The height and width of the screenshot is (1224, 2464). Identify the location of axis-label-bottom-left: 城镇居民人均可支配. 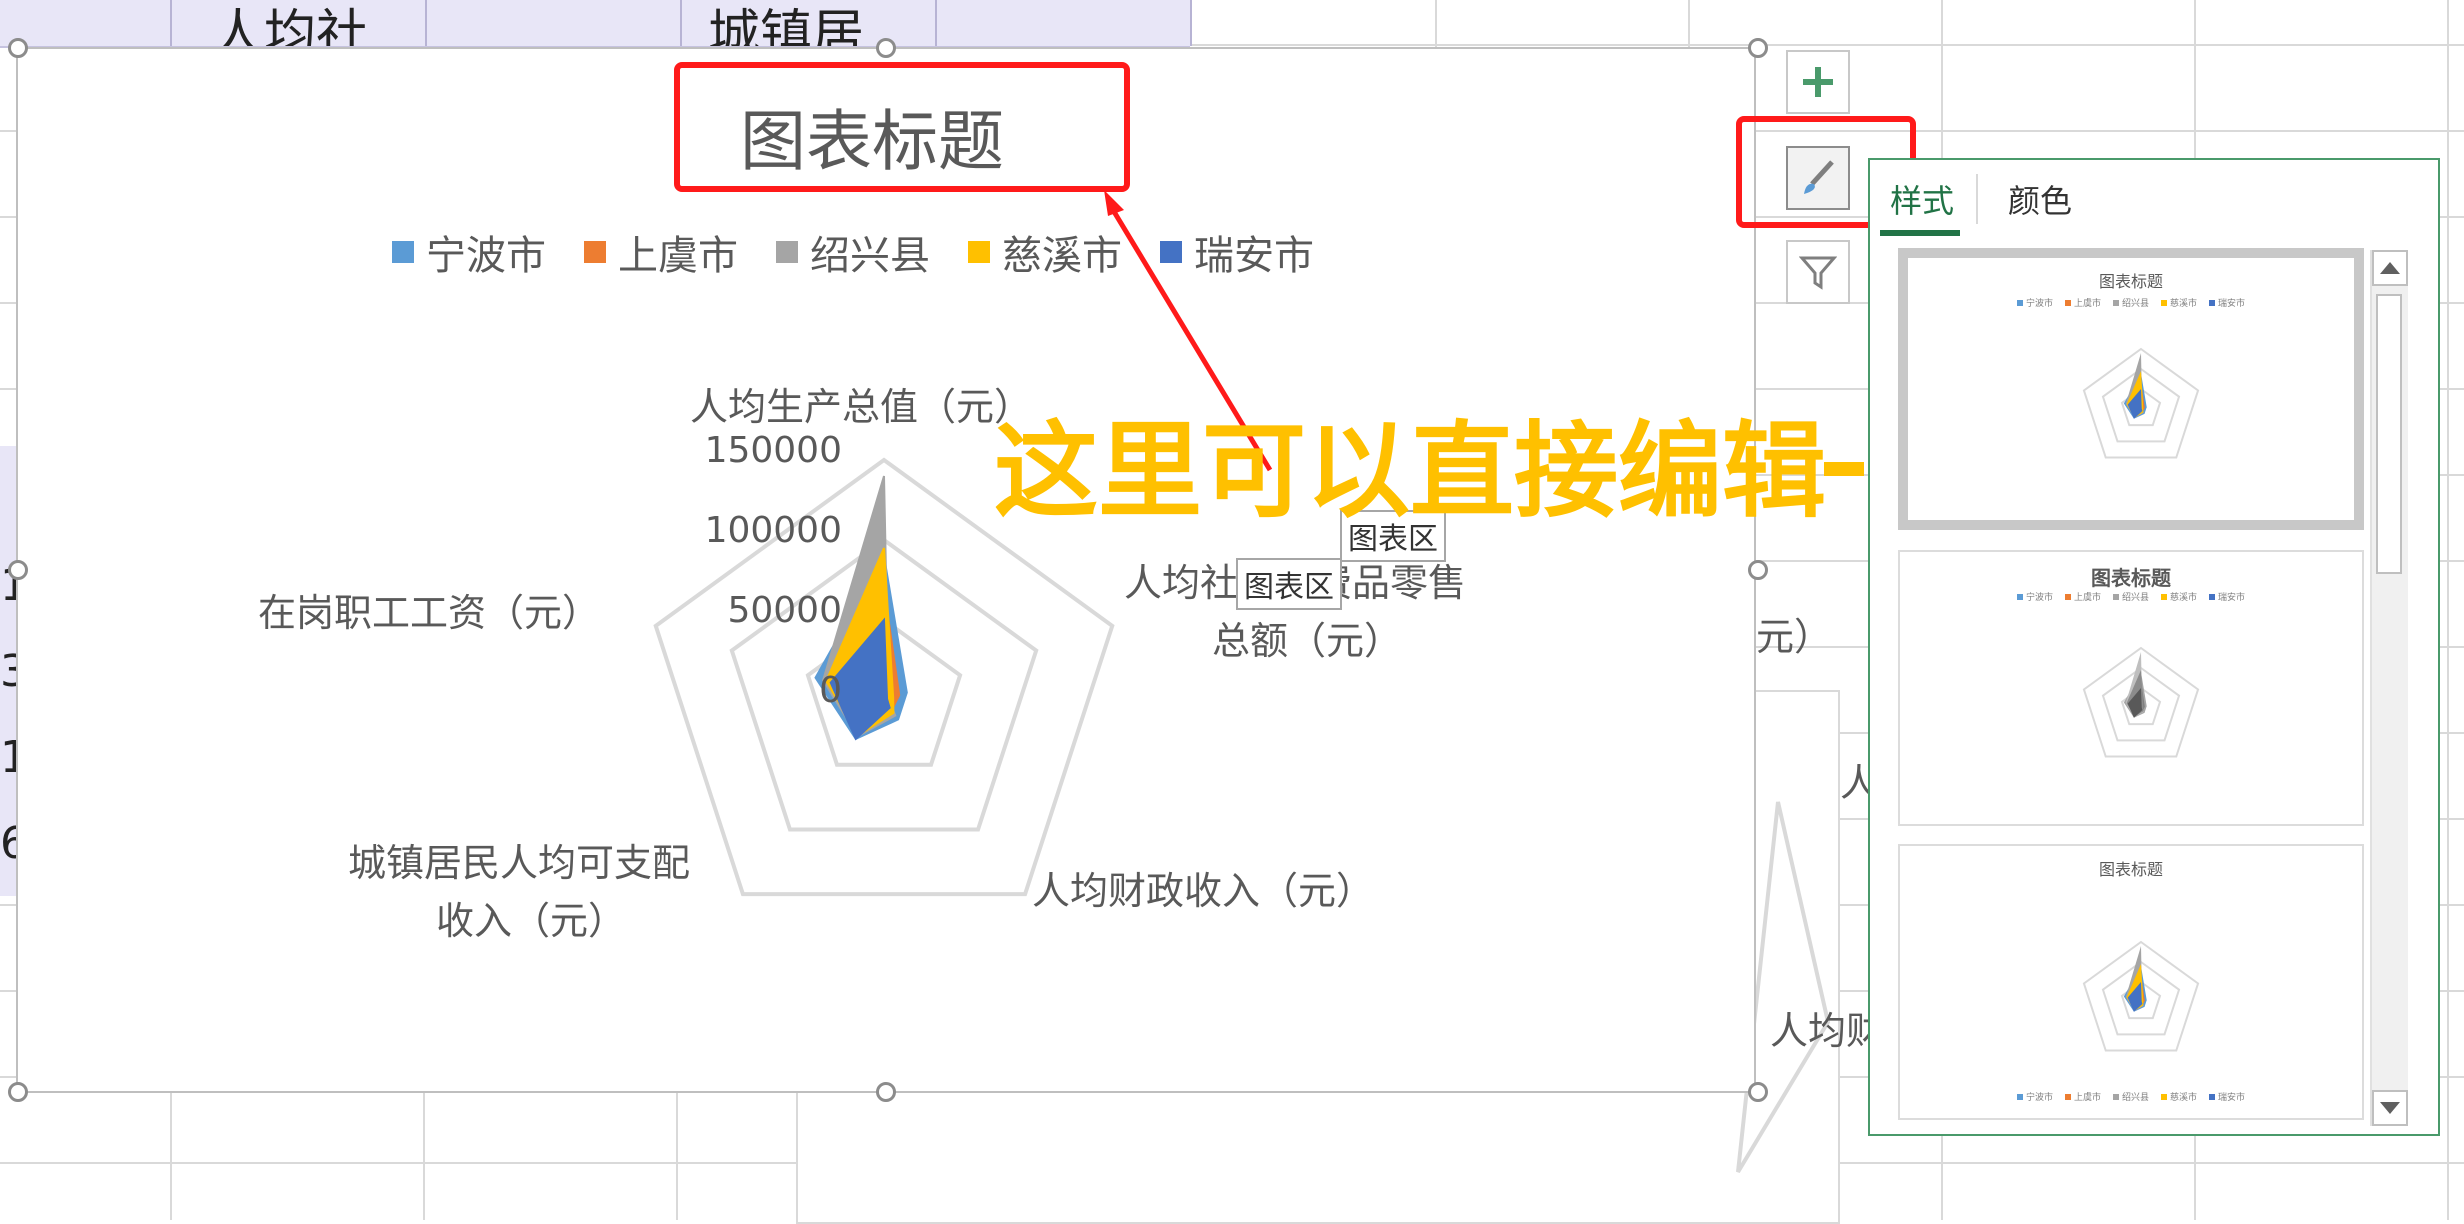
(519, 863).